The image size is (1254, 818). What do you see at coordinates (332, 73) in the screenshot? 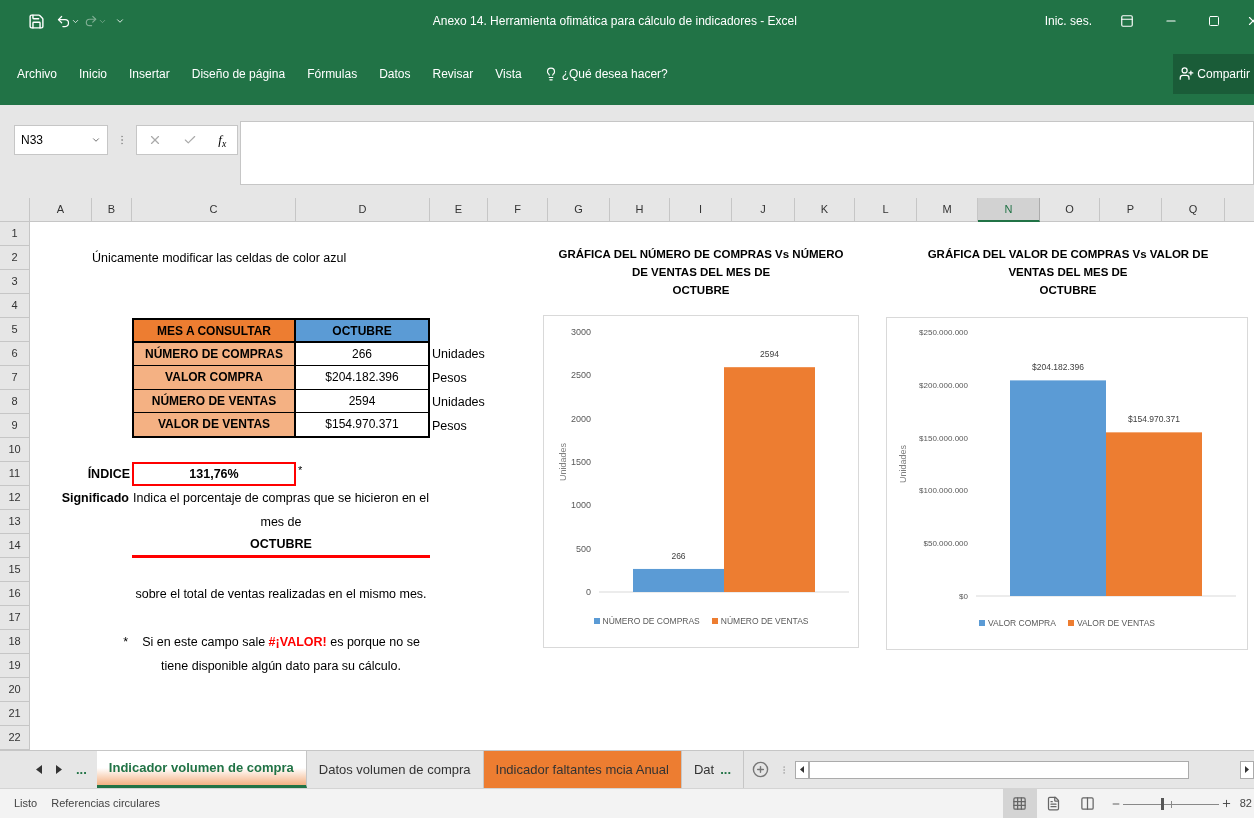
I see `ribbon-tab: Fórmulas` at bounding box center [332, 73].